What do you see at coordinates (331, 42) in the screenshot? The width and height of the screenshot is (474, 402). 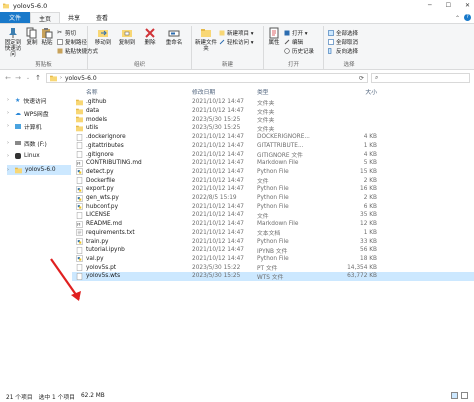 I see `select-none-icon` at bounding box center [331, 42].